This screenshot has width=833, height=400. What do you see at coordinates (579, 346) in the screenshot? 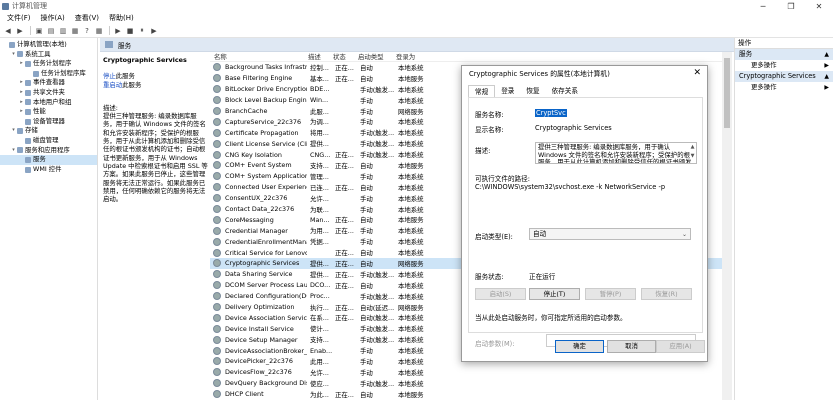
I see `ok-button: 确定` at bounding box center [579, 346].